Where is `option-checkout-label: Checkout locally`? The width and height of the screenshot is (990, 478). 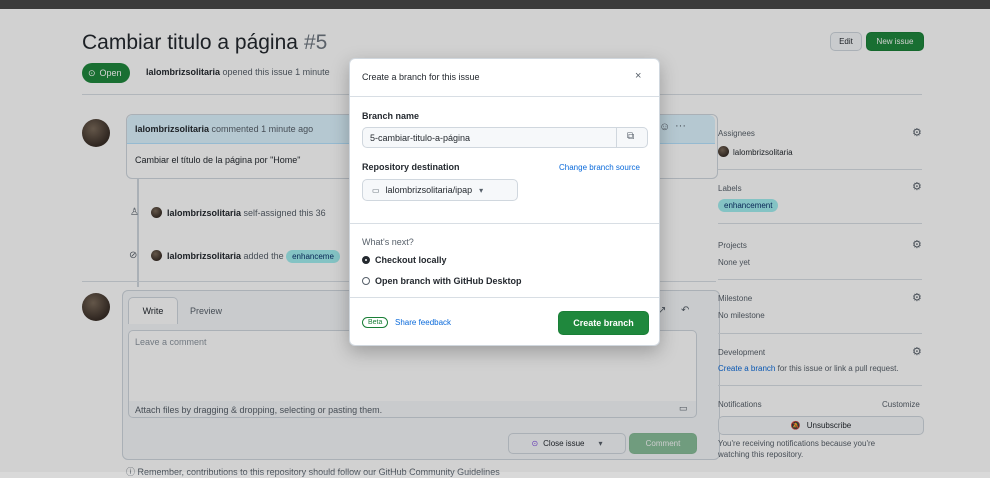 option-checkout-label: Checkout locally is located at coordinates (411, 260).